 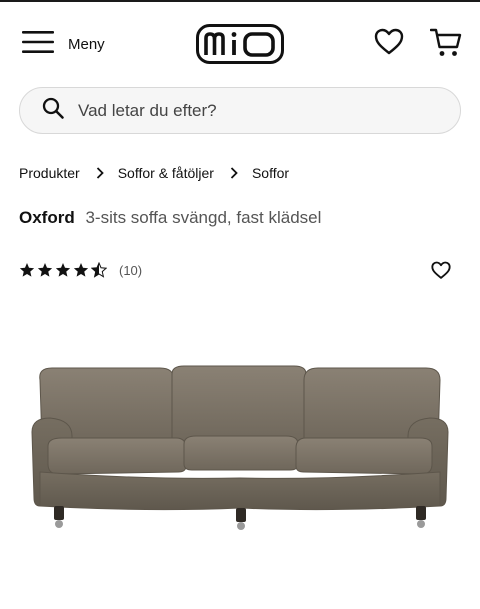 I want to click on cart-button, so click(x=445, y=45).